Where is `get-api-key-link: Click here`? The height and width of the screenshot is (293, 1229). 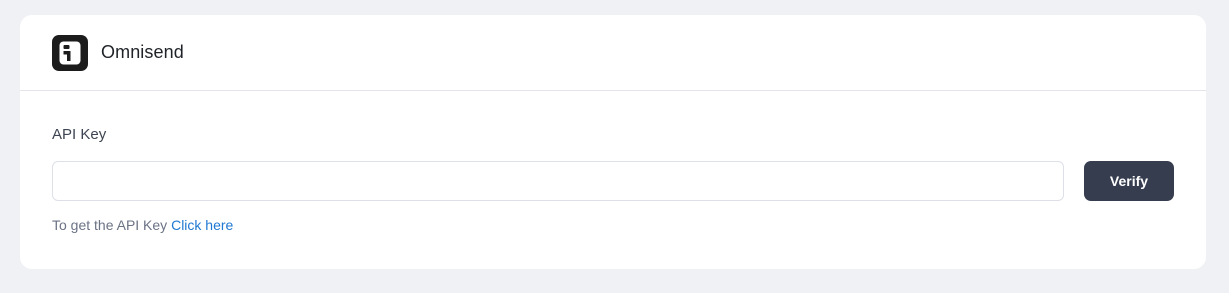
get-api-key-link: Click here is located at coordinates (202, 225).